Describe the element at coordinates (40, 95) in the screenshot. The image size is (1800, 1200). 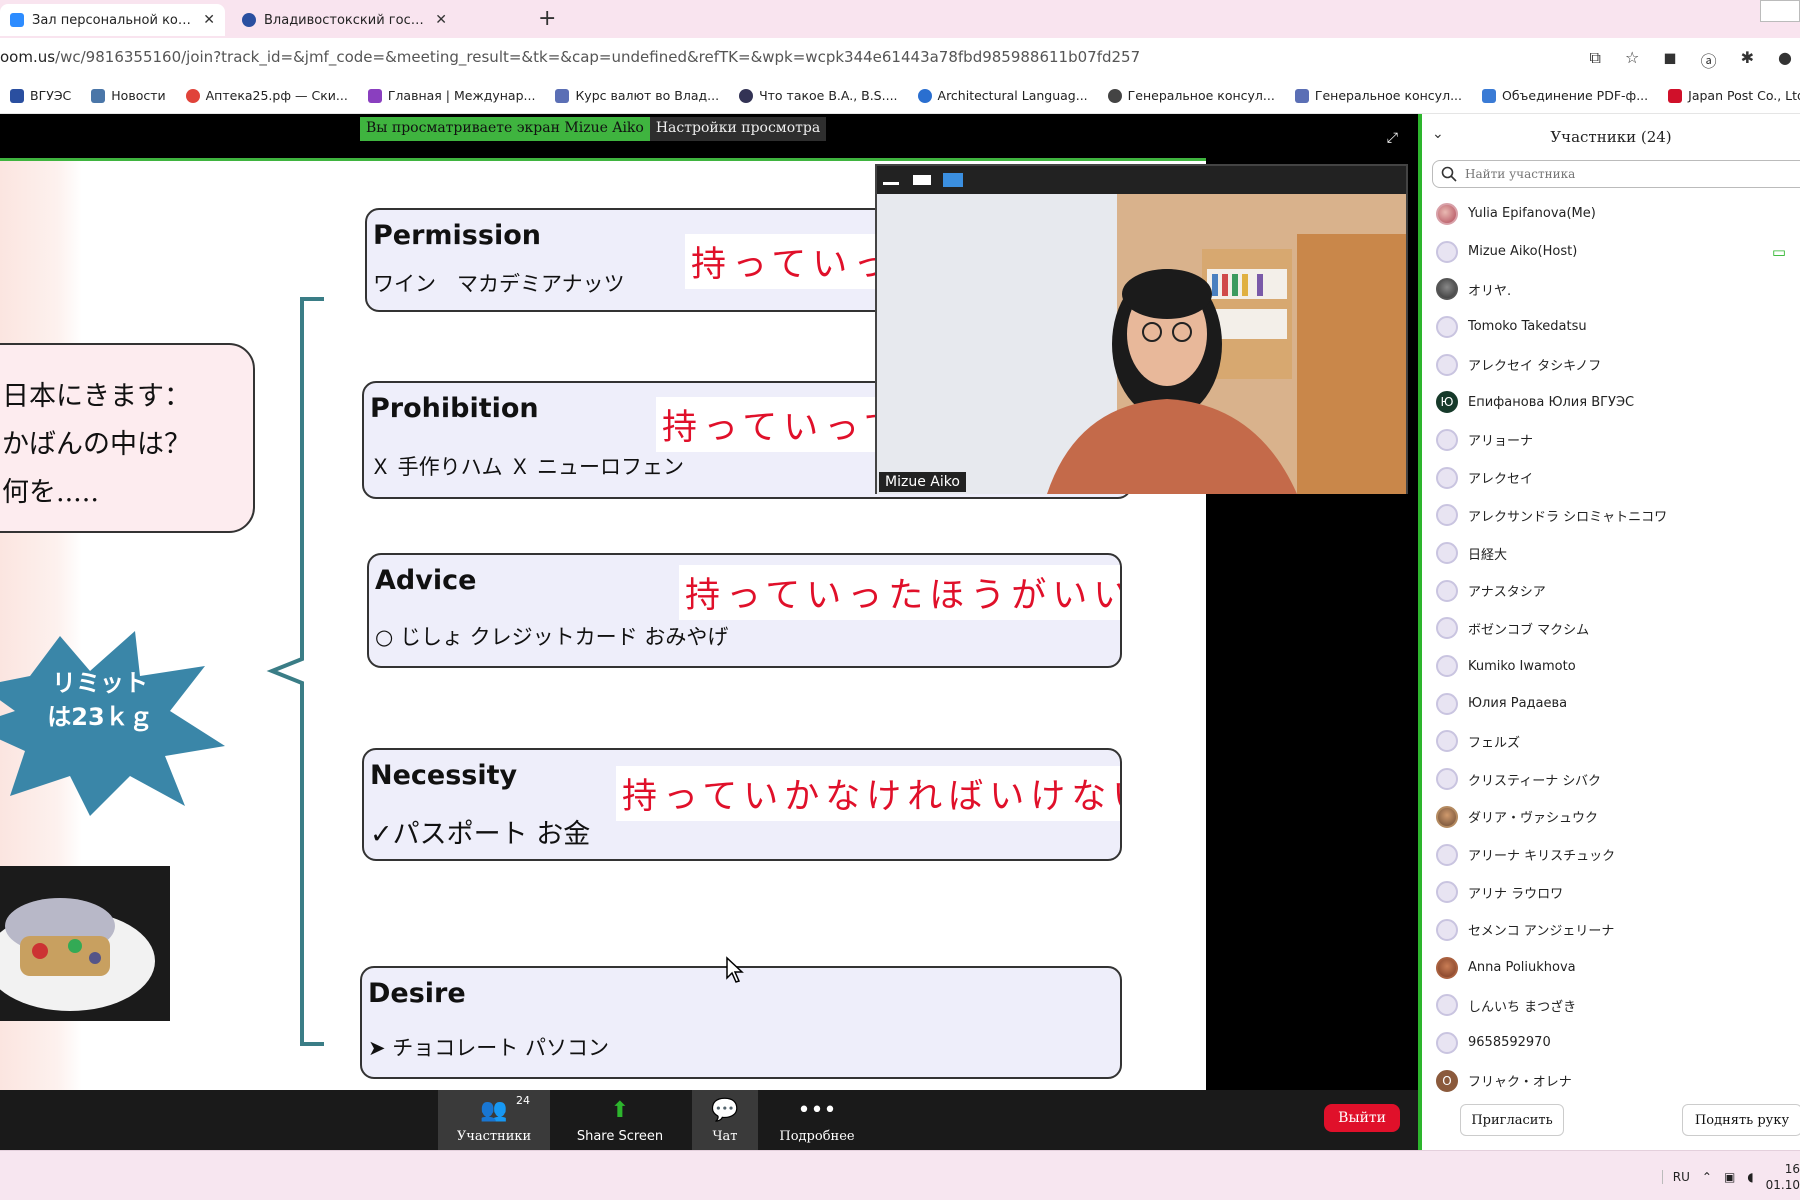
I see `bookmark-item: ВГУЭС` at that location.